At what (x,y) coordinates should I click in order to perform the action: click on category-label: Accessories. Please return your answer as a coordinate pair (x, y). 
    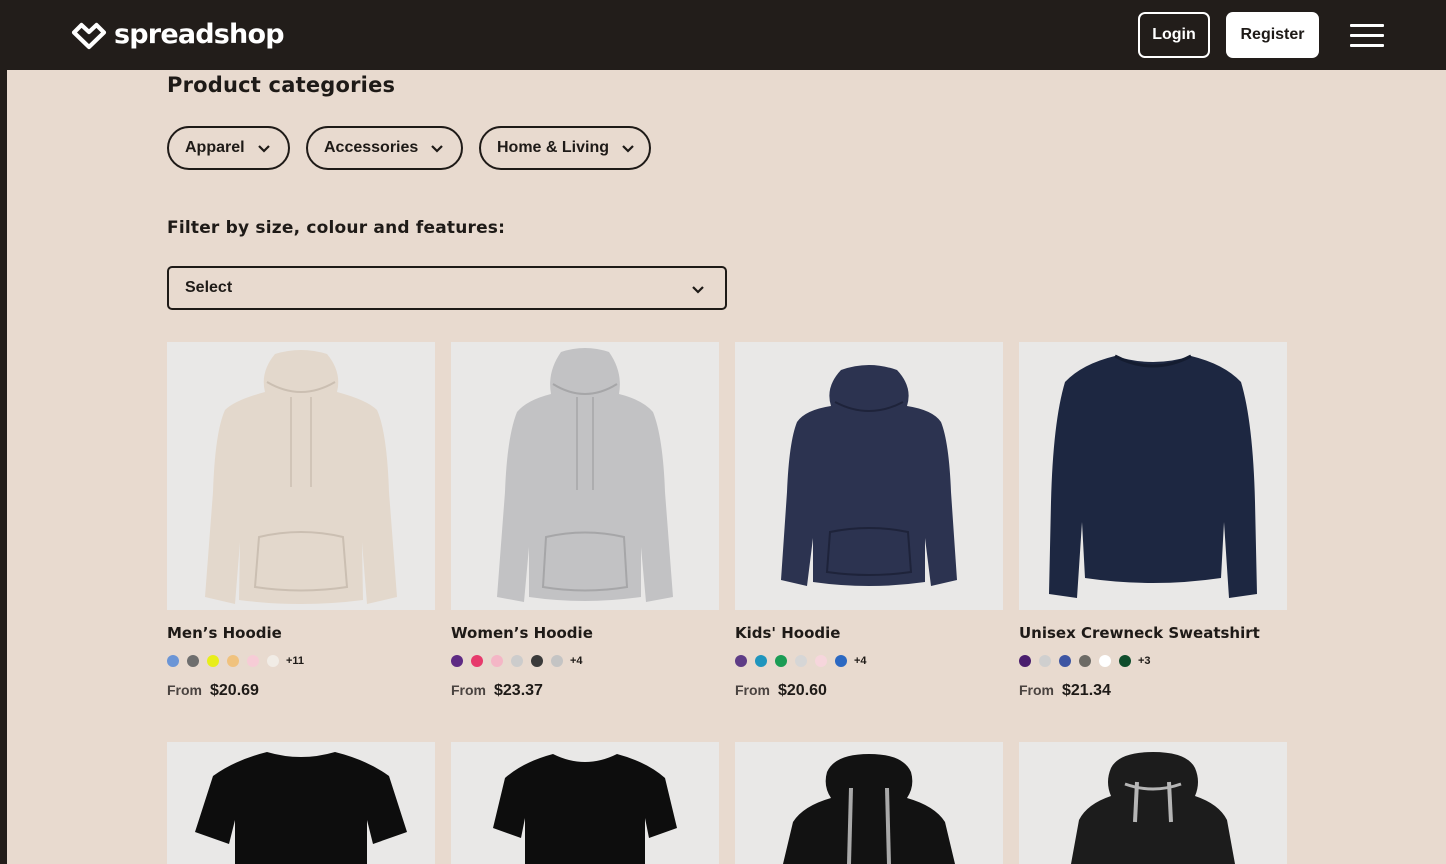
    Looking at the image, I should click on (371, 147).